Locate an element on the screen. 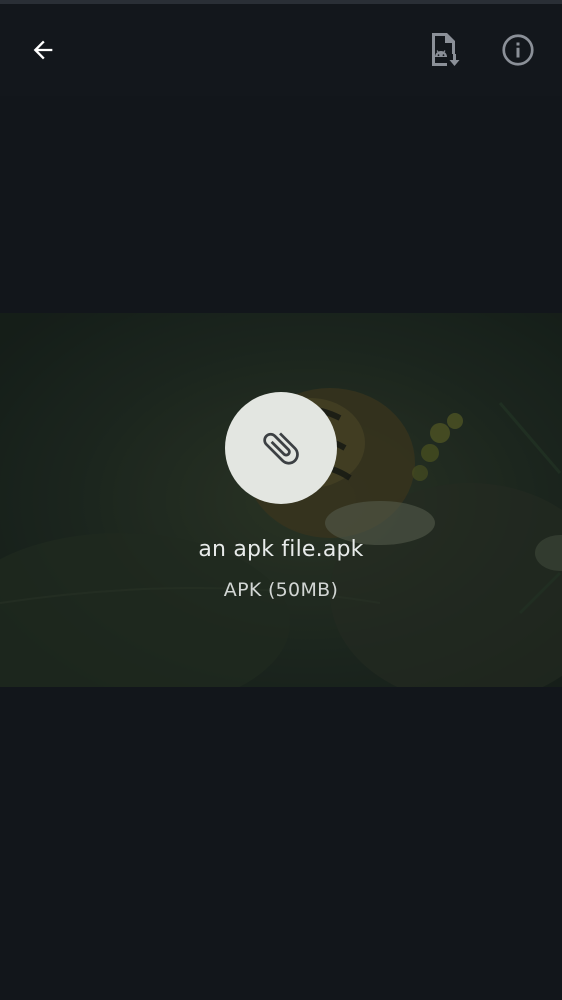  paperclip-icon is located at coordinates (281, 448).